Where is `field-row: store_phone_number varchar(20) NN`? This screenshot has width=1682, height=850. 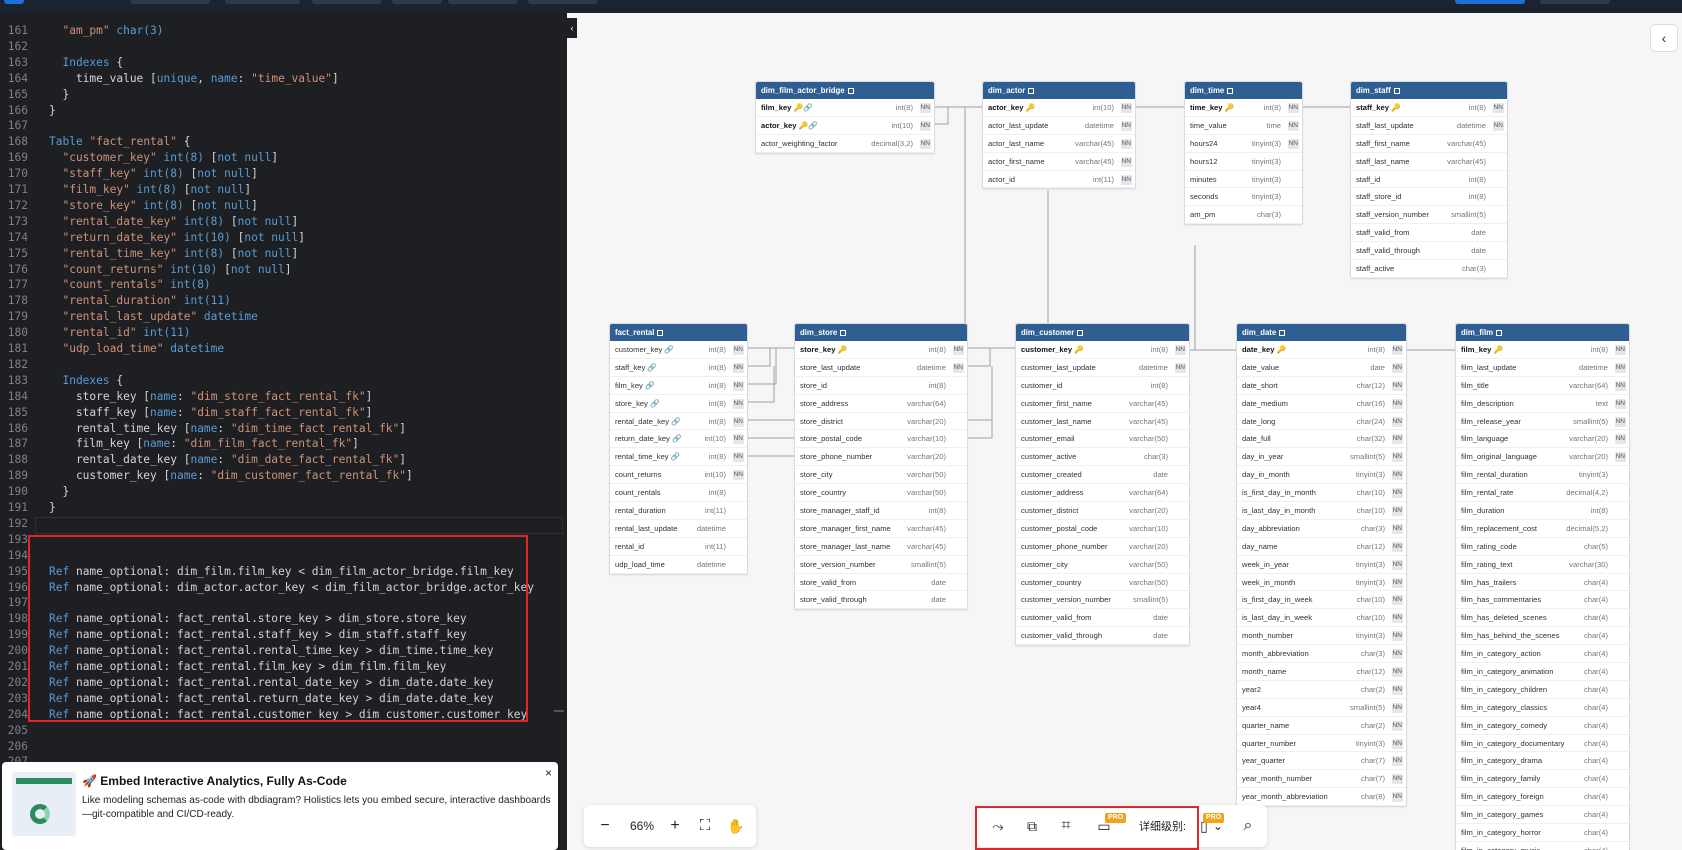 field-row: store_phone_number varchar(20) NN is located at coordinates (881, 457).